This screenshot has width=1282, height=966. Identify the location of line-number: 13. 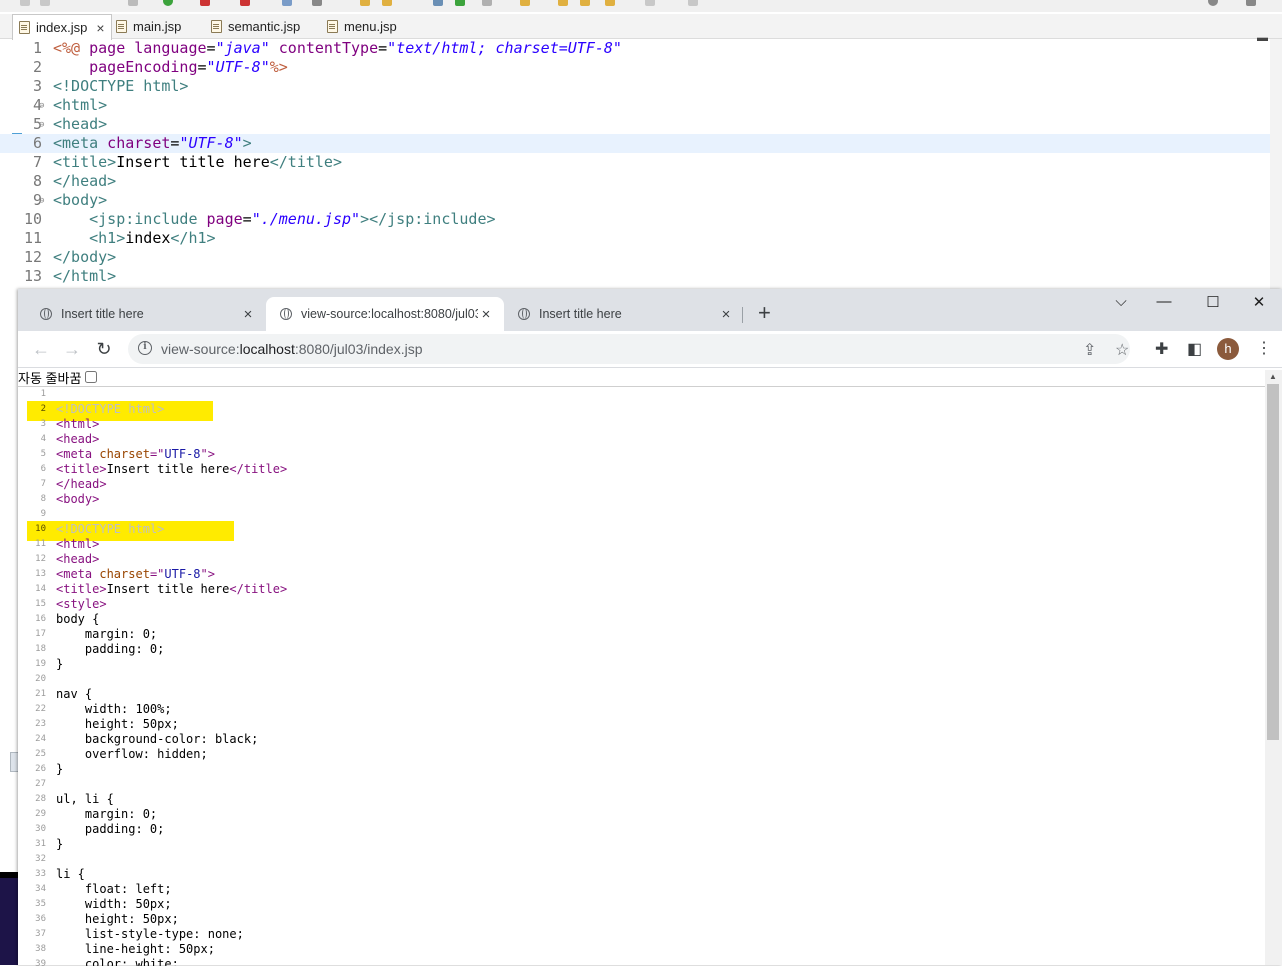
(32, 276).